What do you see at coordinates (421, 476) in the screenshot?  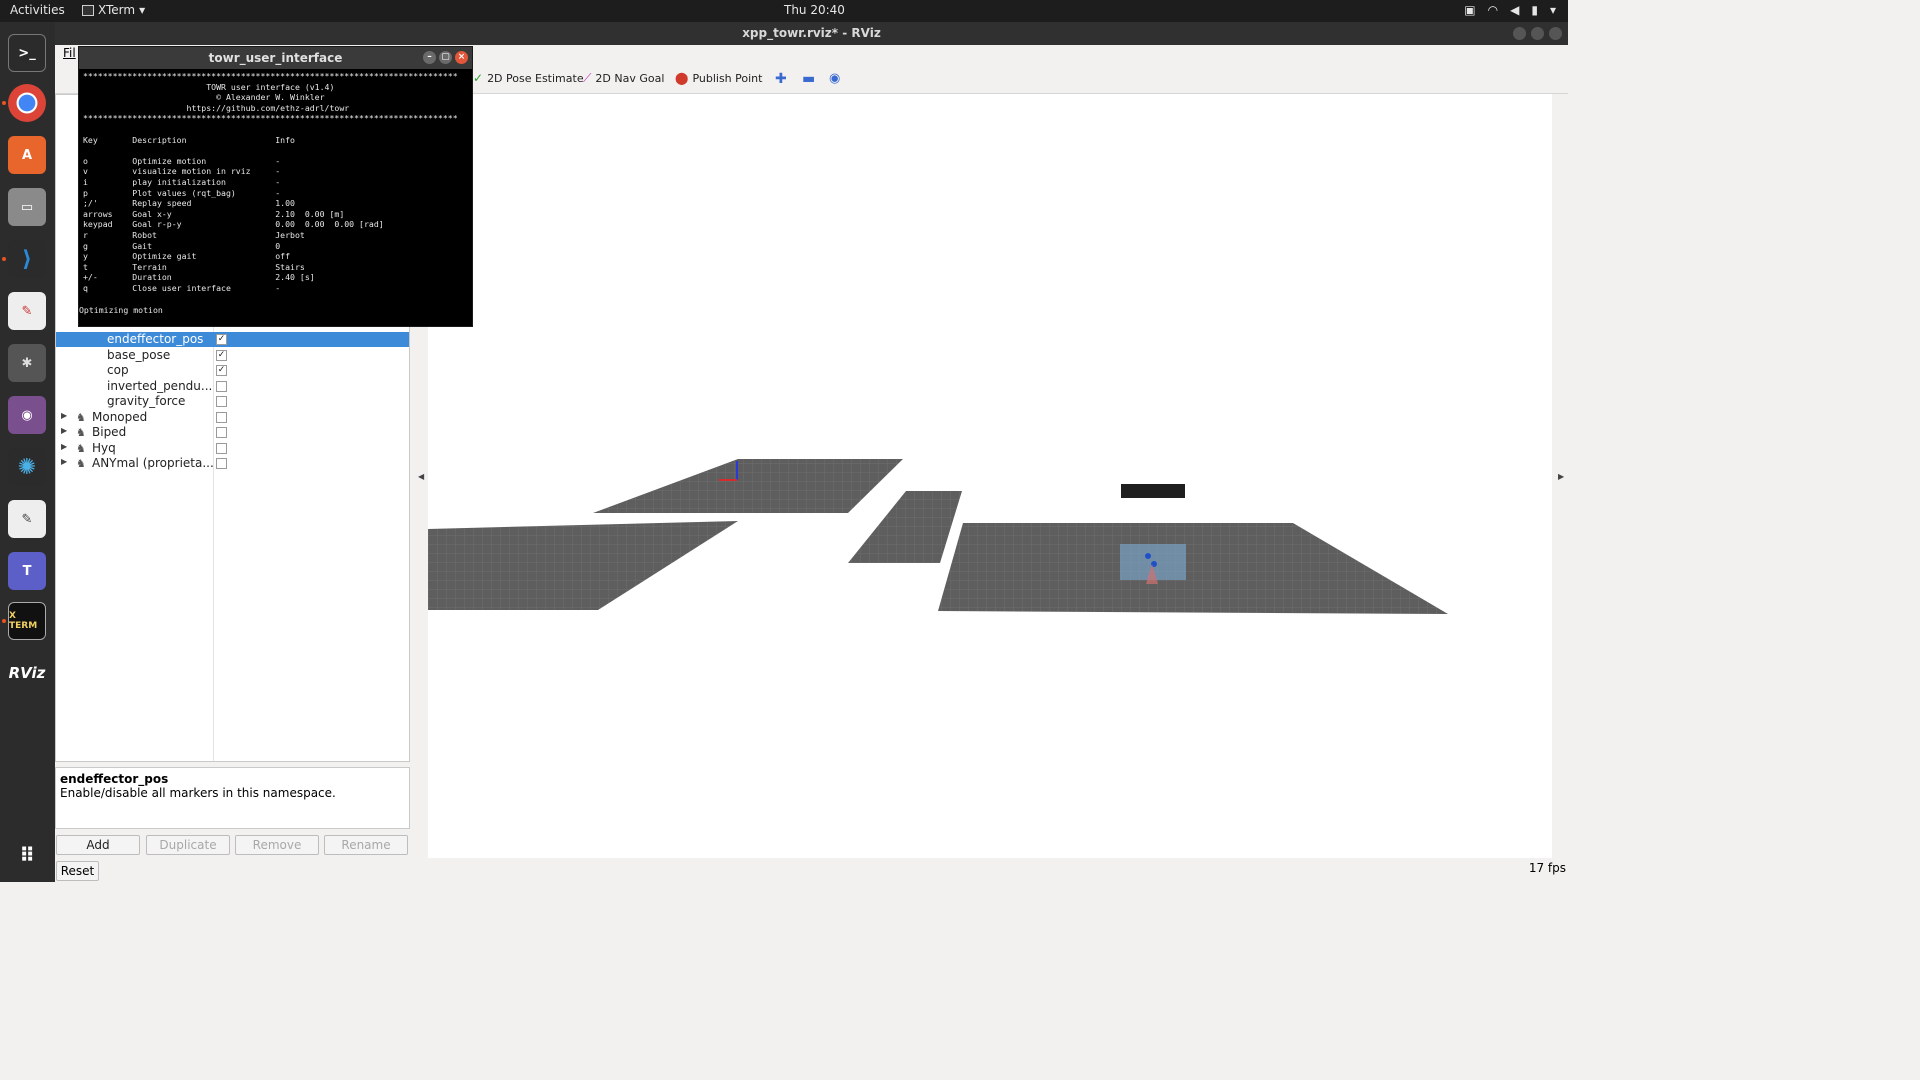 I see `collapse-left-icon: ◀` at bounding box center [421, 476].